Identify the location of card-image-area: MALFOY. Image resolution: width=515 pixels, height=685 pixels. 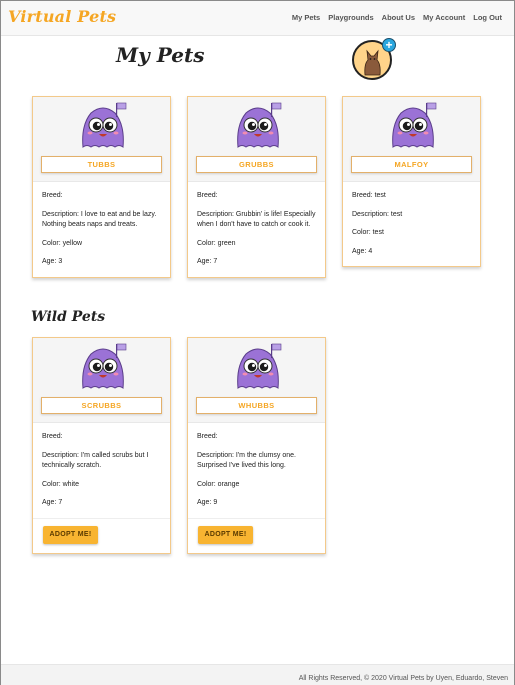
(411, 139).